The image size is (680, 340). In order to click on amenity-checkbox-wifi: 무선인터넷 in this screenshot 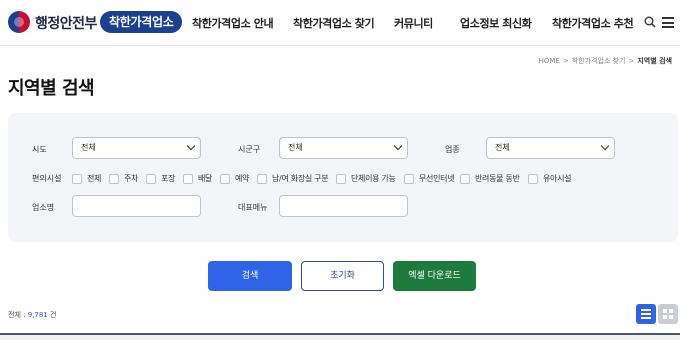, I will do `click(429, 178)`.